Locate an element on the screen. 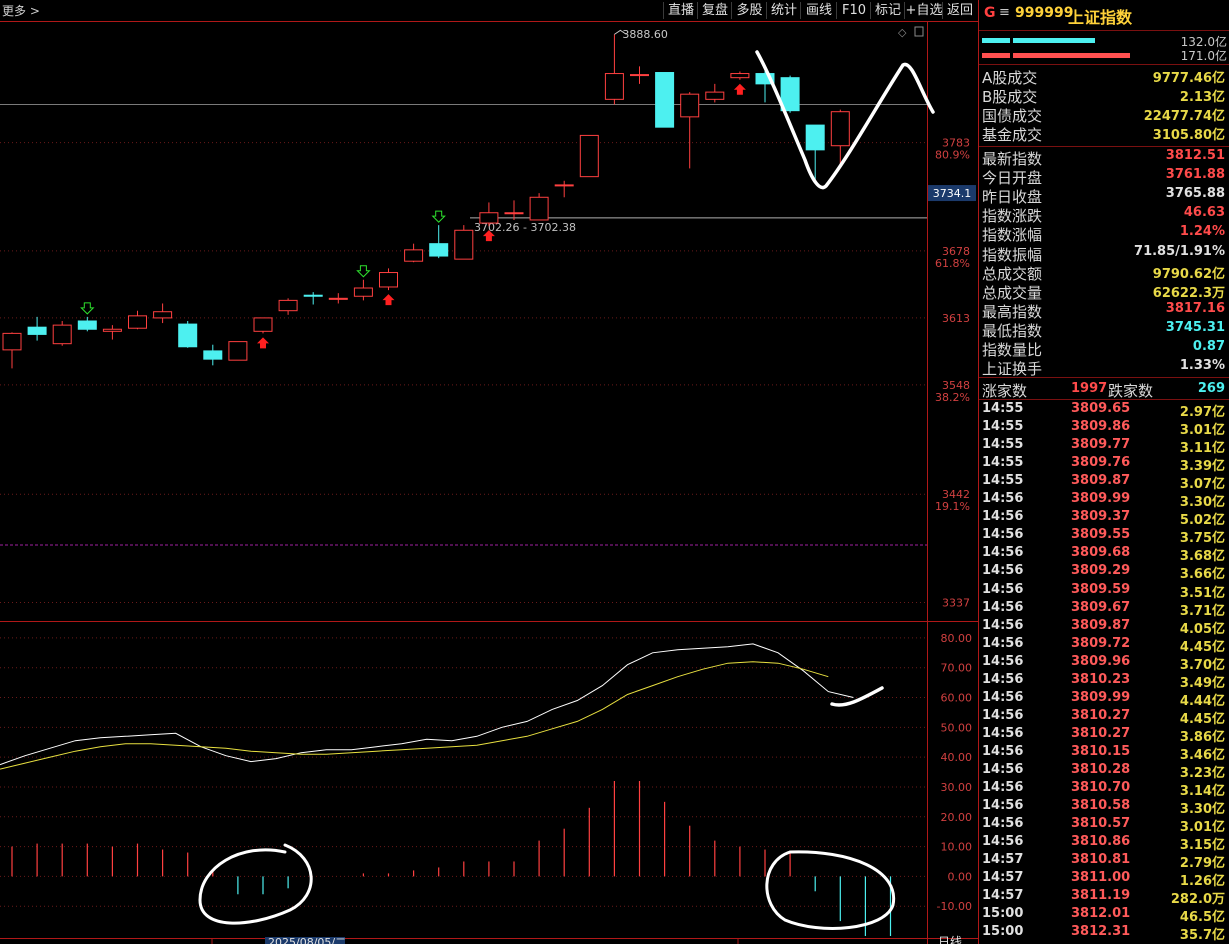 Image resolution: width=1229 pixels, height=944 pixels. volume-row-label: 基金成交 is located at coordinates (1012, 135).